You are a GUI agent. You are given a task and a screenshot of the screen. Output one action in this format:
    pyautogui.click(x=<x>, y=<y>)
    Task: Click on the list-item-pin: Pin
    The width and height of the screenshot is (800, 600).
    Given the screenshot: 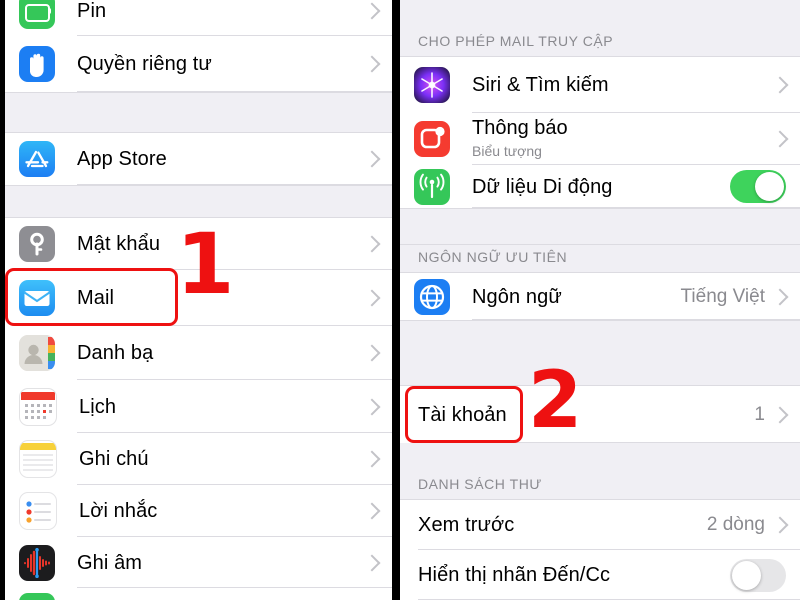 What is the action you would take?
    pyautogui.click(x=198, y=18)
    